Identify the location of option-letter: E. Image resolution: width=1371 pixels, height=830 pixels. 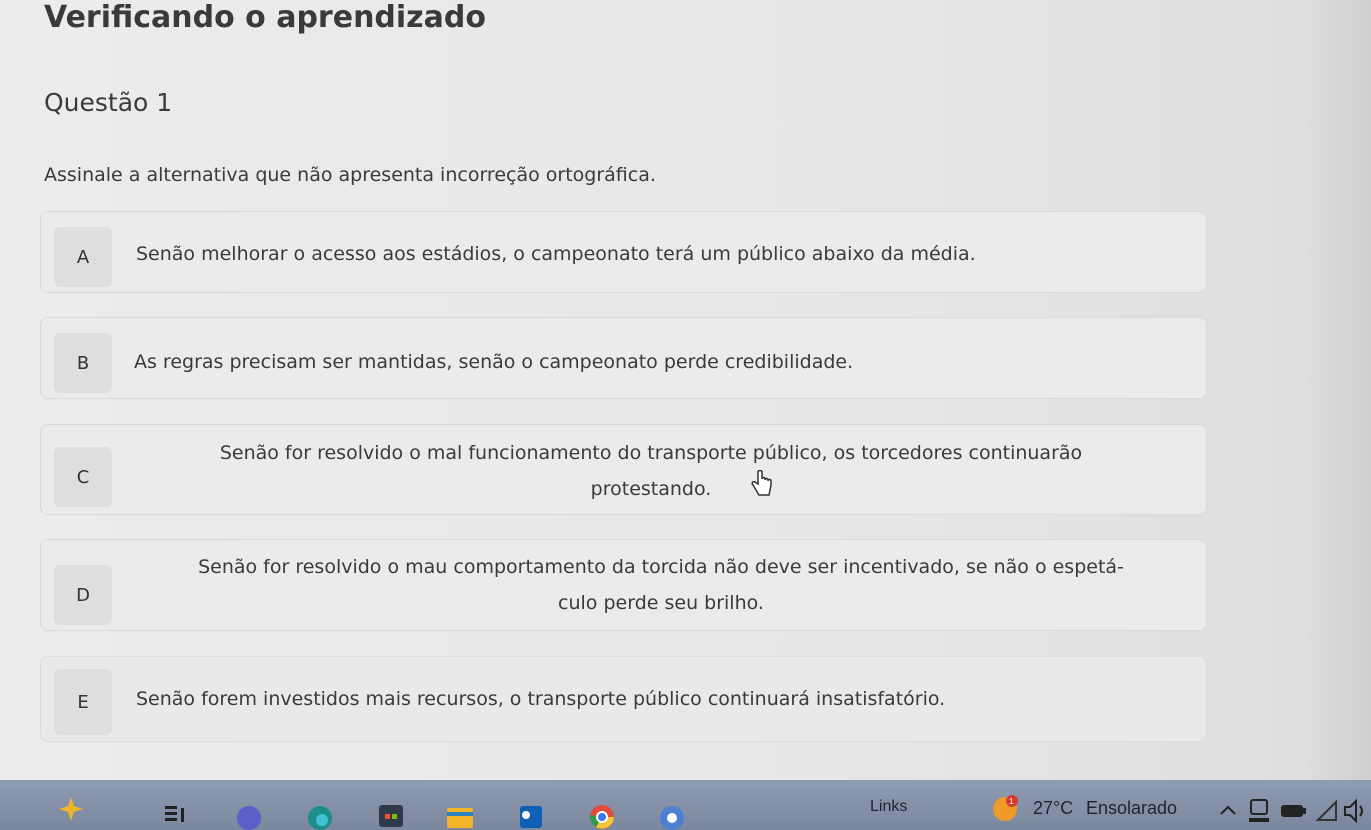
(83, 702).